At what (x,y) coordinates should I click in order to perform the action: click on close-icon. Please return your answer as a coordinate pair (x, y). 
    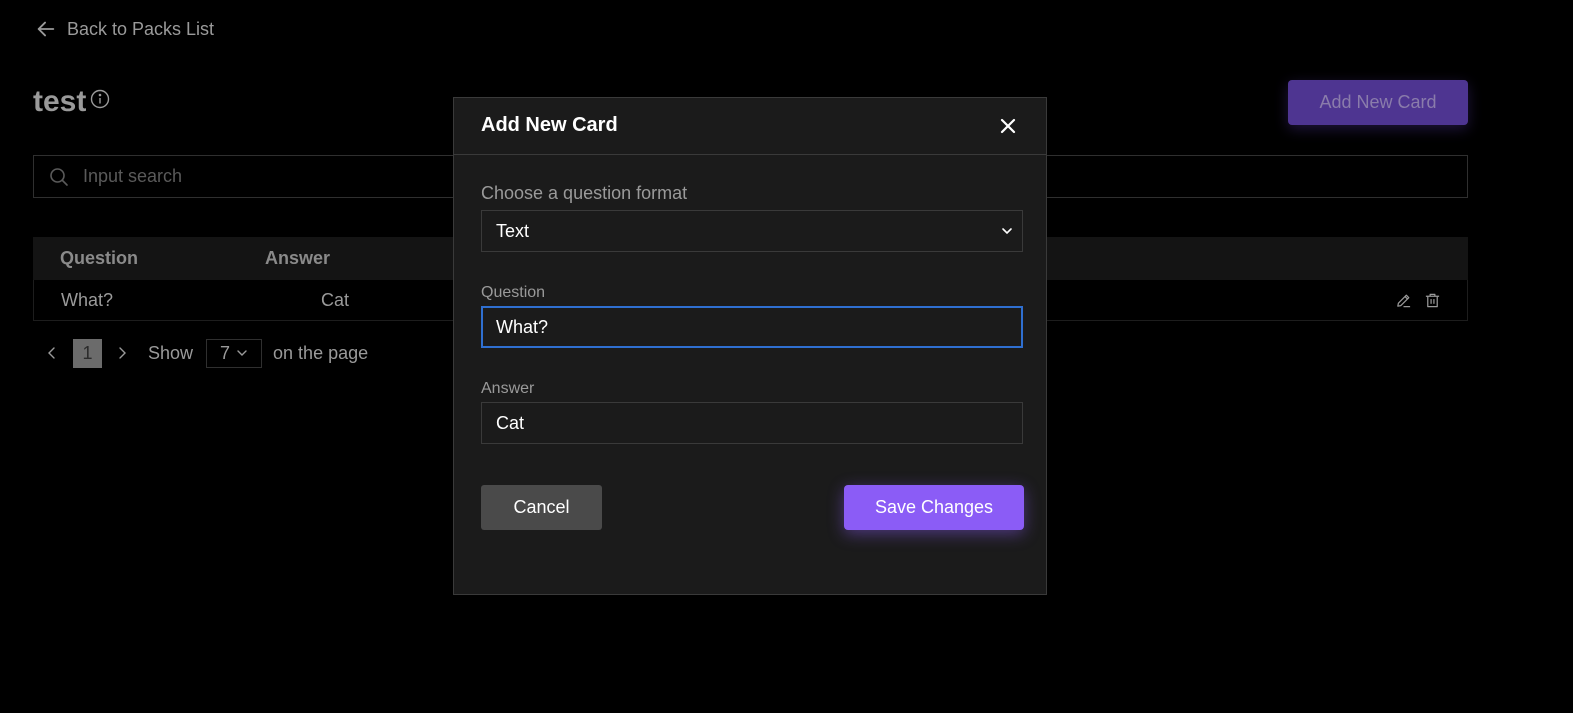
    Looking at the image, I should click on (1008, 126).